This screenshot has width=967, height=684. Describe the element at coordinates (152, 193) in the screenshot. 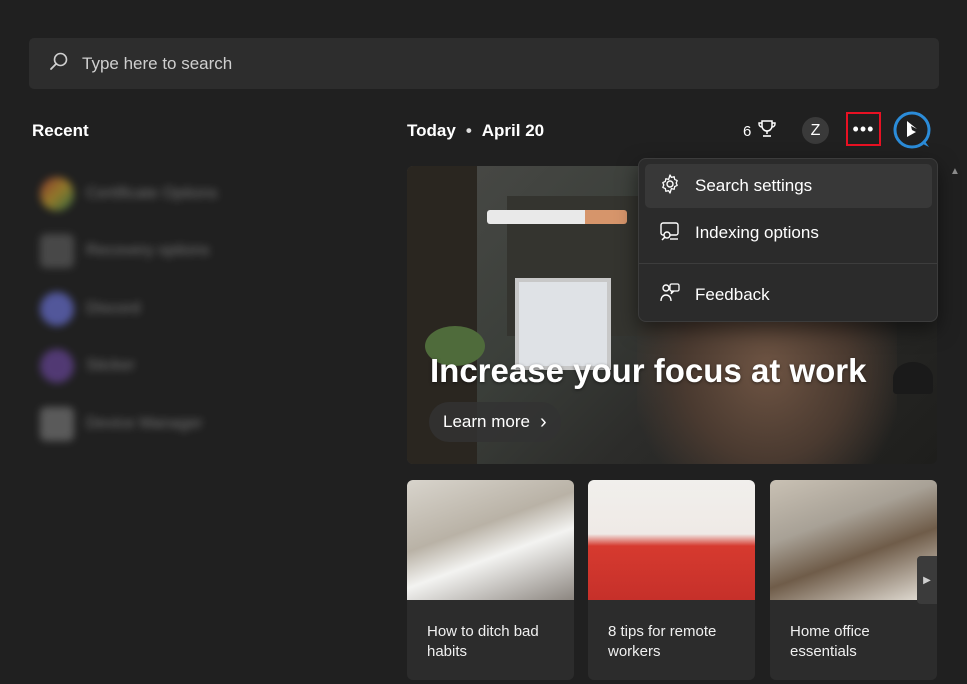

I see `recent-item-label: Certificate Options` at that location.